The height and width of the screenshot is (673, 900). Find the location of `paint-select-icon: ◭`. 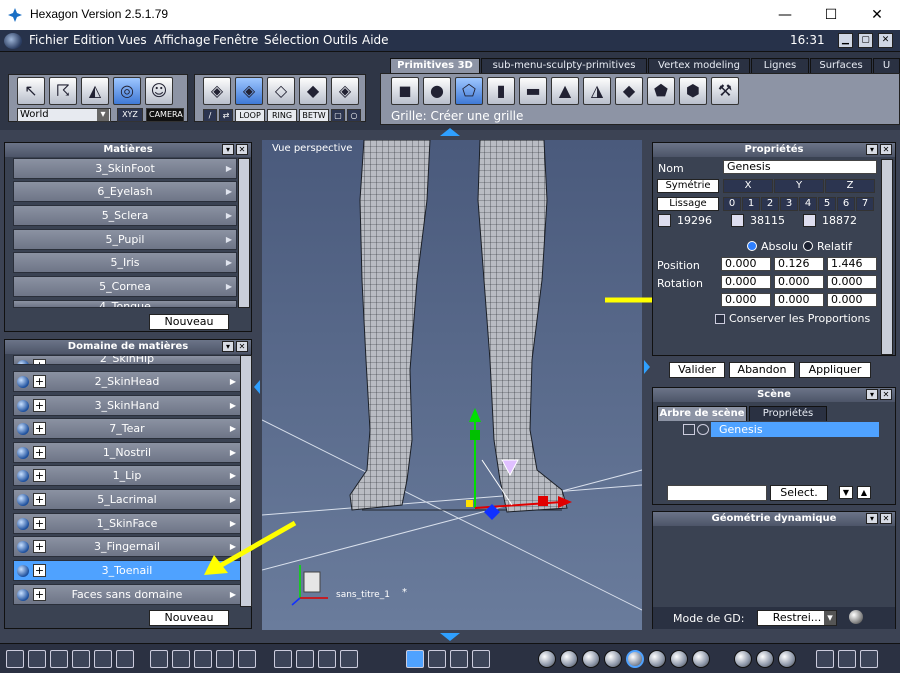

paint-select-icon: ◭ is located at coordinates (95, 91).